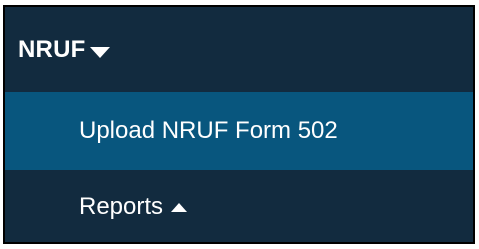  What do you see at coordinates (179, 207) in the screenshot?
I see `caret-up-icon` at bounding box center [179, 207].